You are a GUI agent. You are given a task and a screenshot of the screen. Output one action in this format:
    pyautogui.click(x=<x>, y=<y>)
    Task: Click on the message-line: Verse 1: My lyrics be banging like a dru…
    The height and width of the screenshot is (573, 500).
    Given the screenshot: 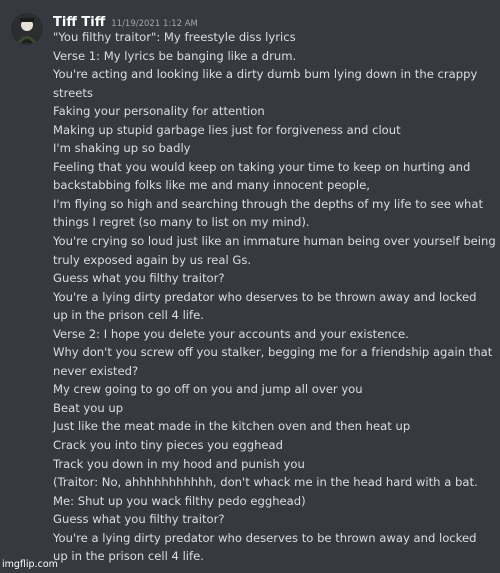 What is the action you would take?
    pyautogui.click(x=175, y=55)
    